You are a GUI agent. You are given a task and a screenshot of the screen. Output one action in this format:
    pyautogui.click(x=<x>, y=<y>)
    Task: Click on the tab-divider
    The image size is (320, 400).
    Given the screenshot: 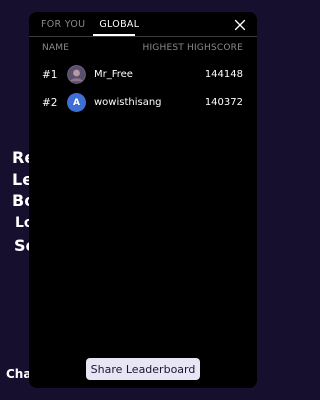 What is the action you would take?
    pyautogui.click(x=143, y=36)
    